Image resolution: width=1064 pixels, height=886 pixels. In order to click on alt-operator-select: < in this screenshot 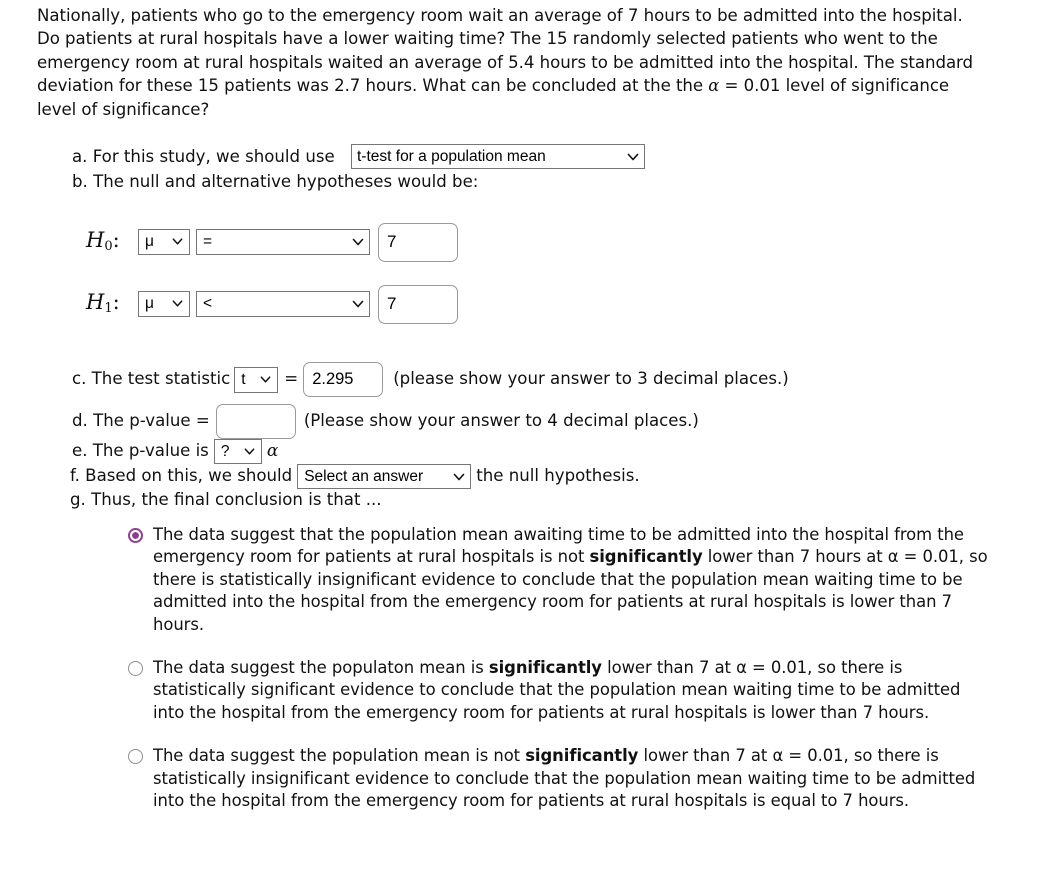, I will do `click(283, 304)`.